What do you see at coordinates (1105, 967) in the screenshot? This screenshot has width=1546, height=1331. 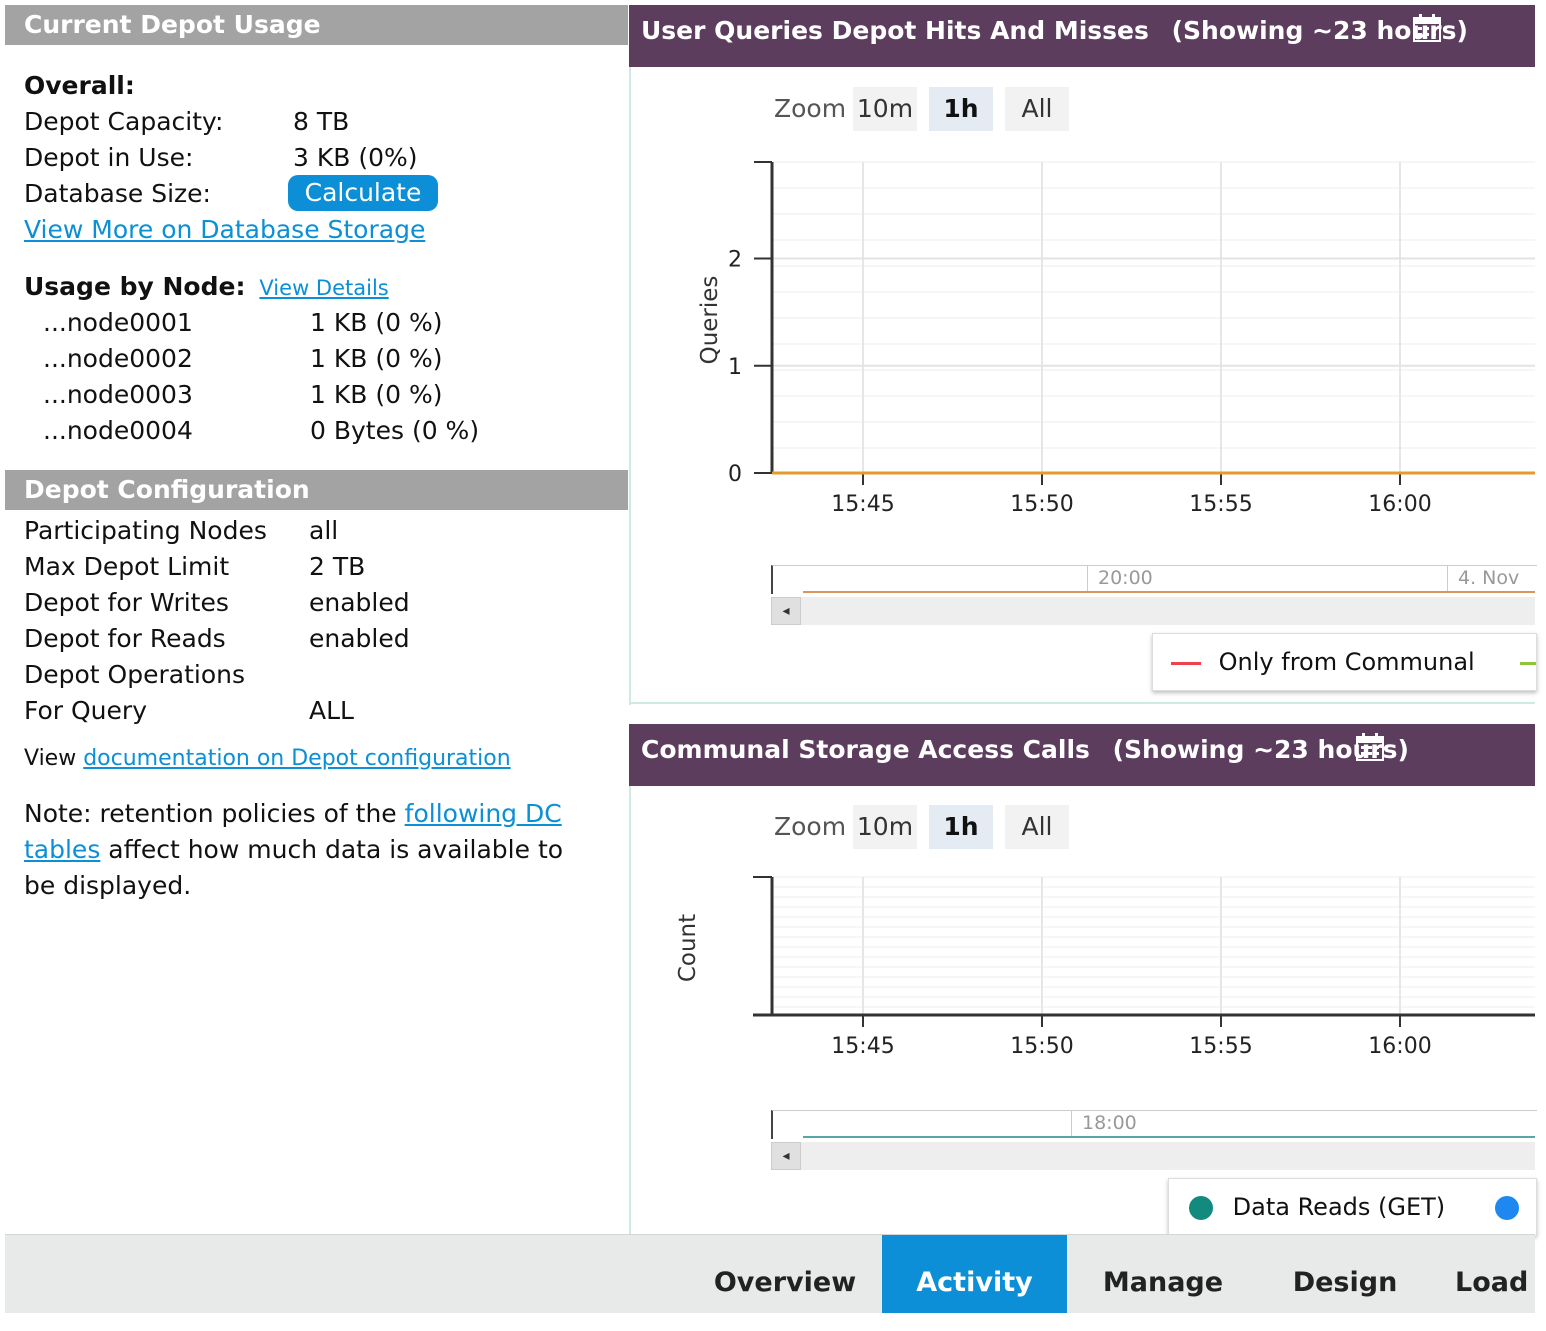 I see `communal-calls-chart: 15:45 15:50 15:55 16:00 Count` at bounding box center [1105, 967].